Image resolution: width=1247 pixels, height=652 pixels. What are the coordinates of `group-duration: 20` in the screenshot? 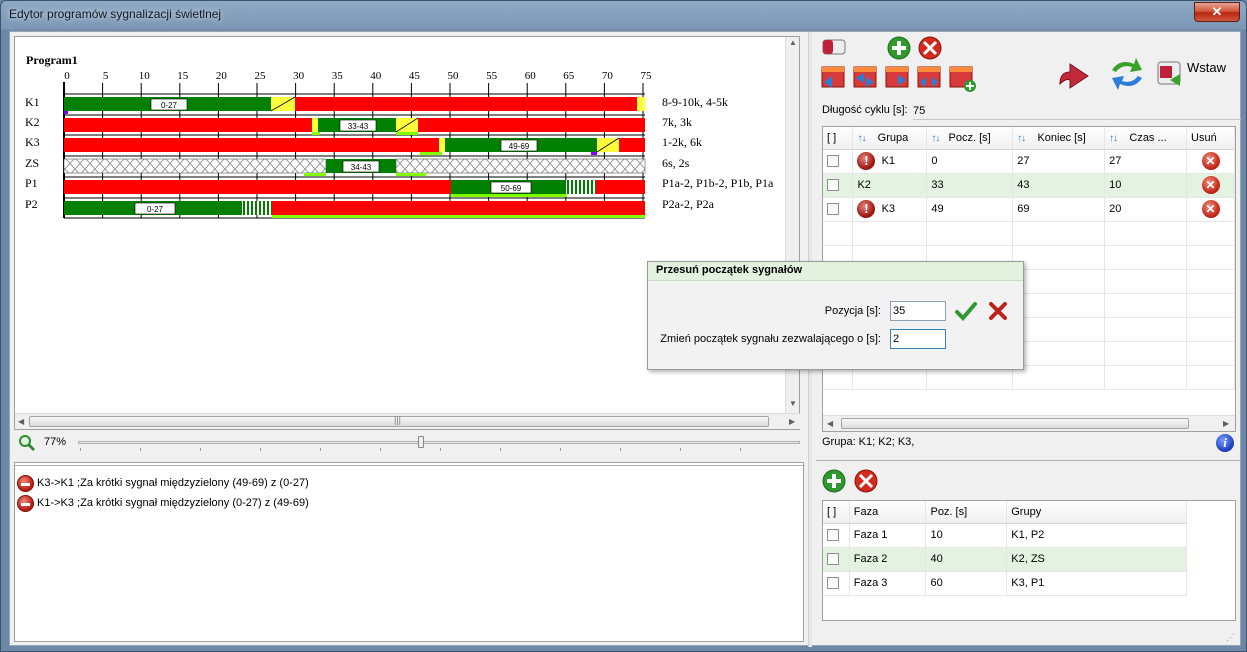 It's located at (1146, 209).